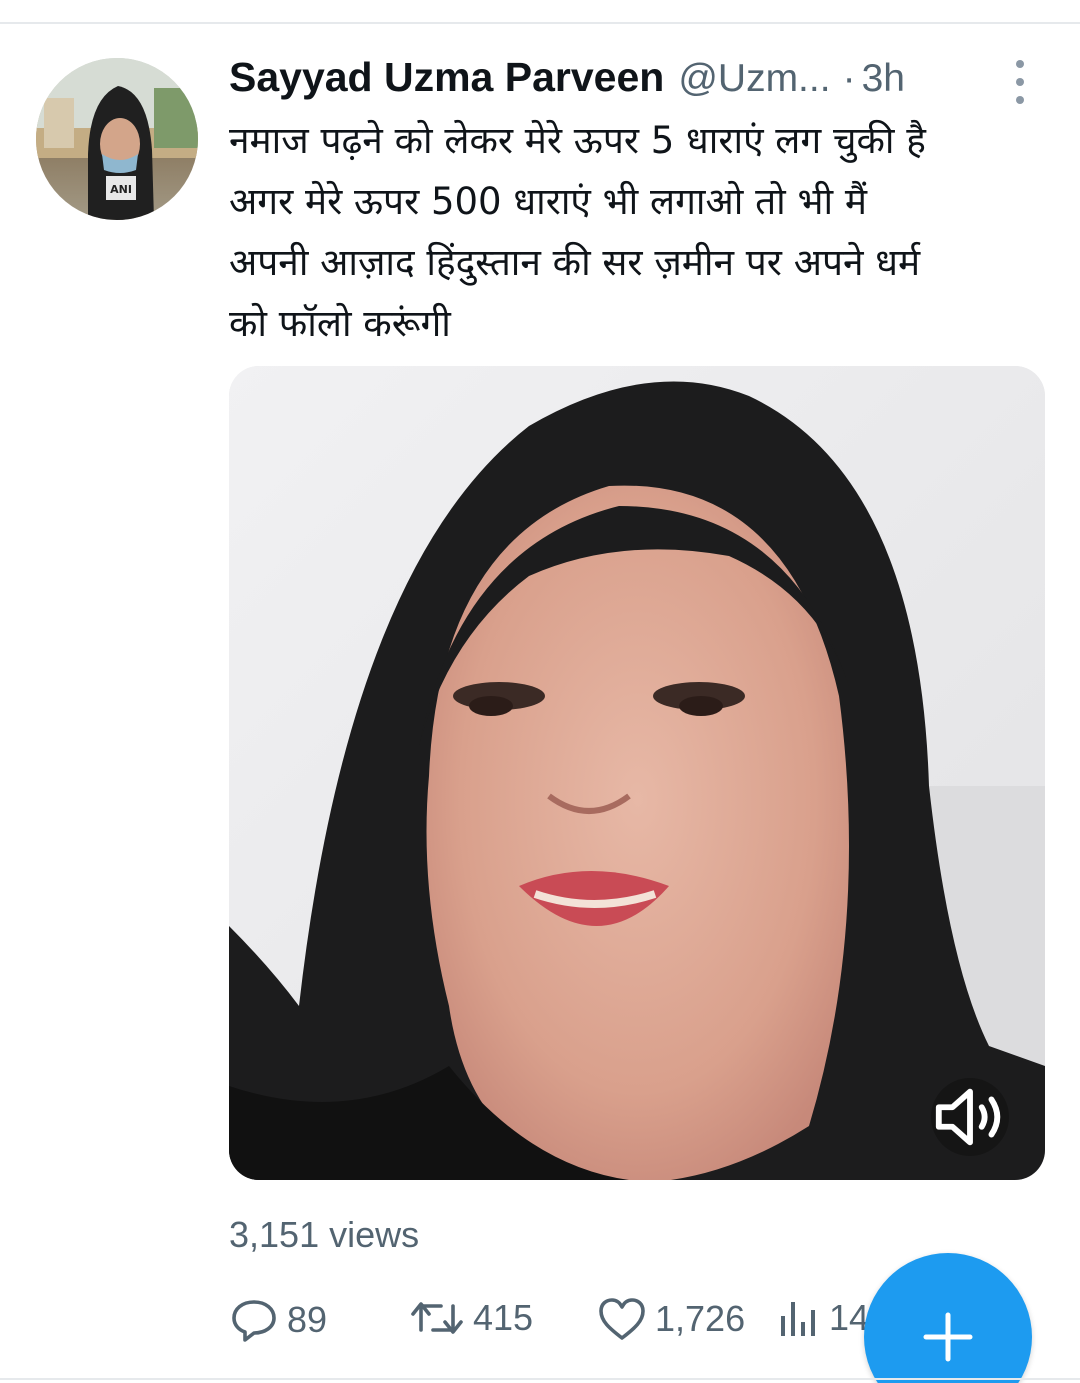 Image resolution: width=1080 pixels, height=1383 pixels. What do you see at coordinates (307, 1319) in the screenshot?
I see `reply-count: 89` at bounding box center [307, 1319].